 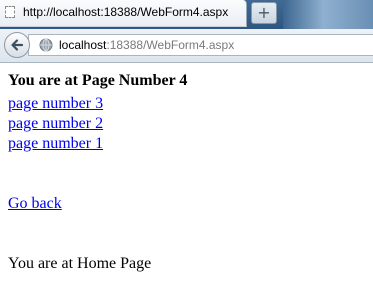 What do you see at coordinates (83, 45) in the screenshot?
I see `url-host: localhost` at bounding box center [83, 45].